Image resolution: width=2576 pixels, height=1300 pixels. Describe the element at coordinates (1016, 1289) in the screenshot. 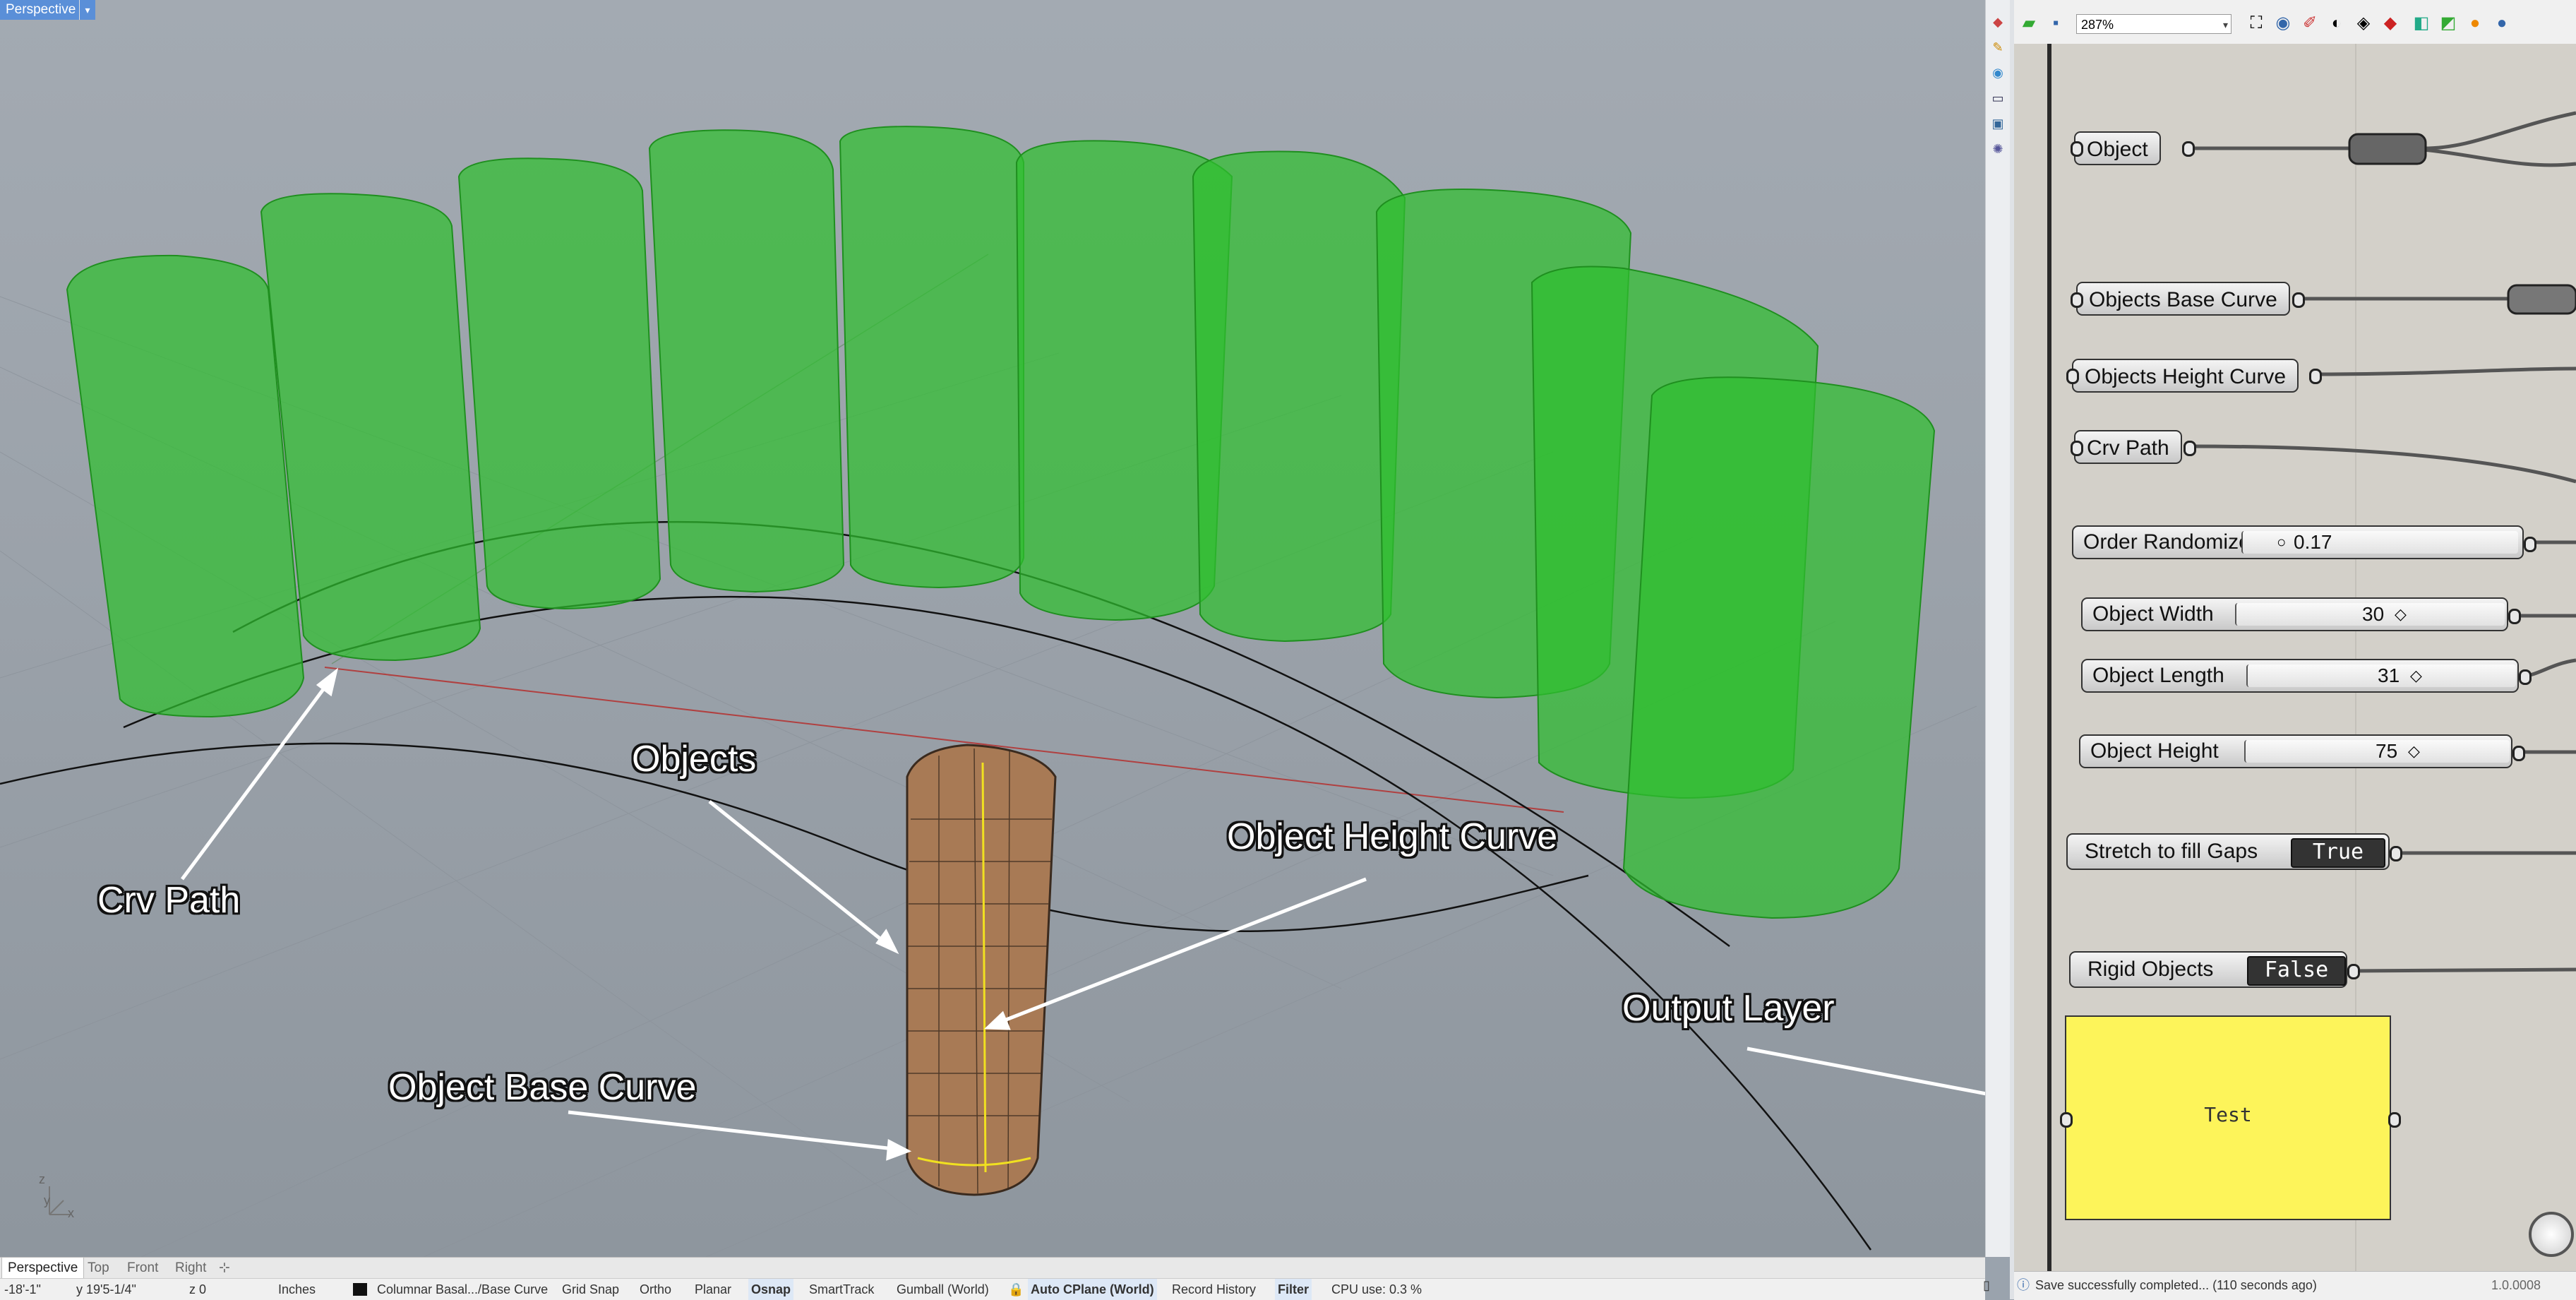

I see `lock-icon: 🔒` at that location.